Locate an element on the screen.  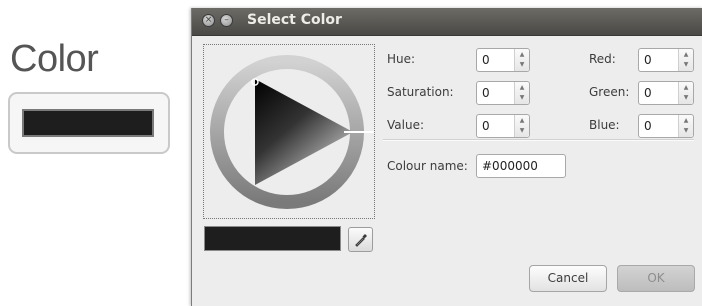
selected-color-swatch is located at coordinates (88, 123).